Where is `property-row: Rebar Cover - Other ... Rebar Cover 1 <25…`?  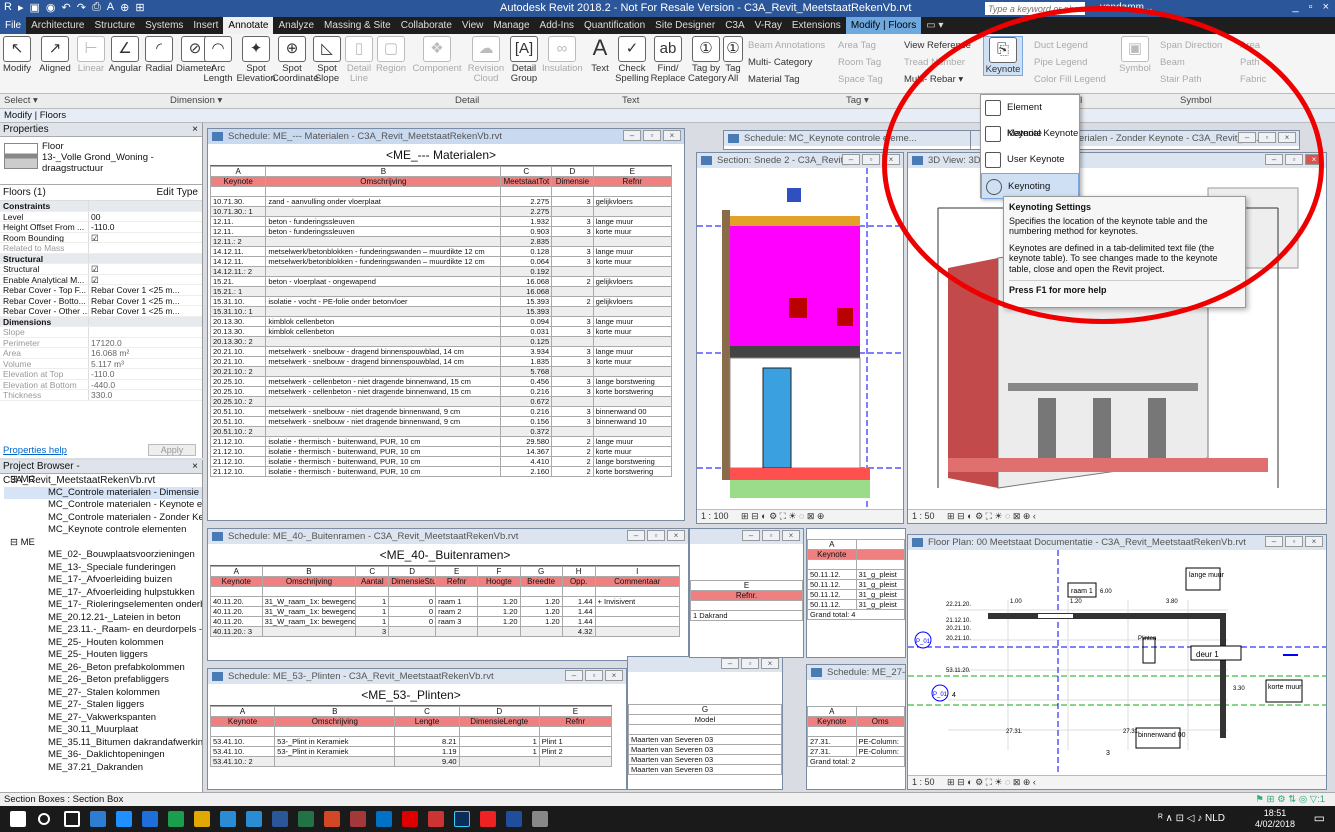 property-row: Rebar Cover - Other ... Rebar Cover 1 <25… is located at coordinates (101, 311).